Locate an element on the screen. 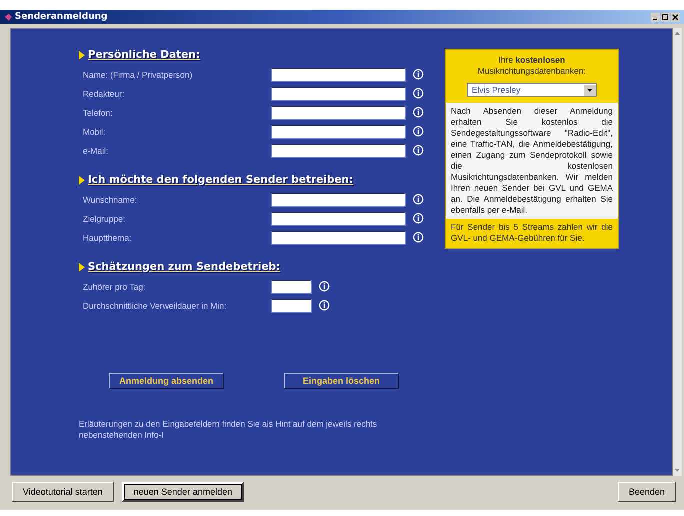 The height and width of the screenshot is (516, 684). field-label: Zuhörer pro Tag: is located at coordinates (114, 287).